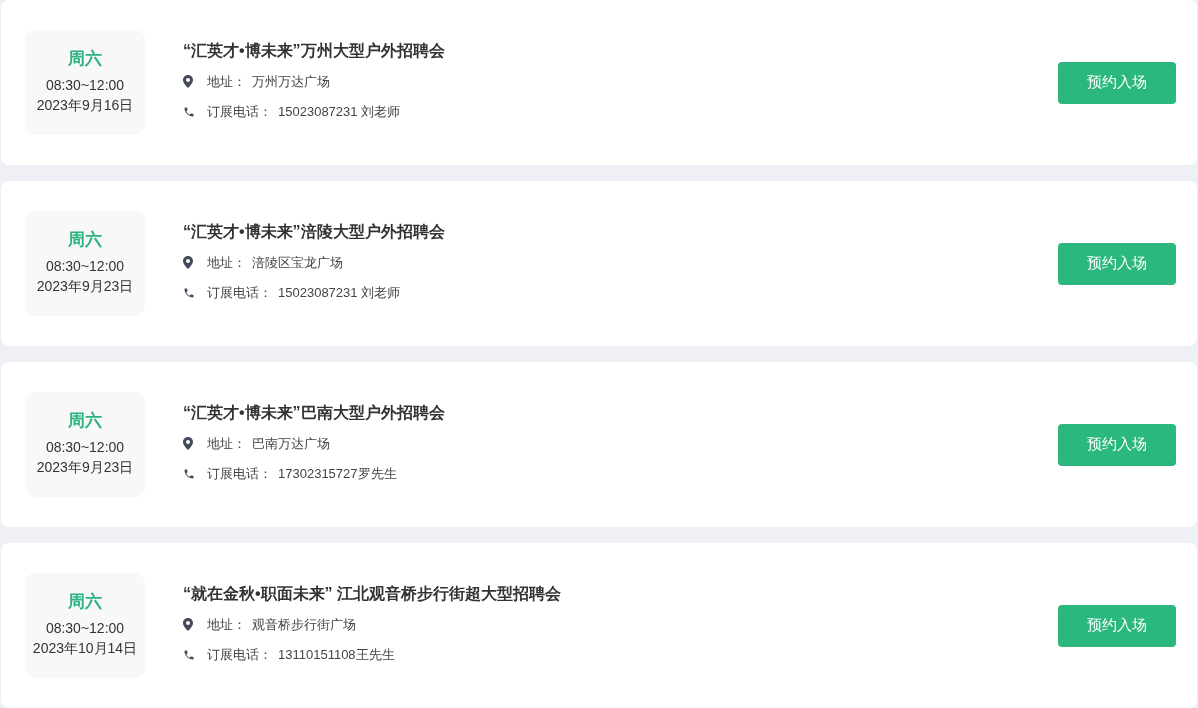  I want to click on phone-text: 17302315727罗先生, so click(337, 473).